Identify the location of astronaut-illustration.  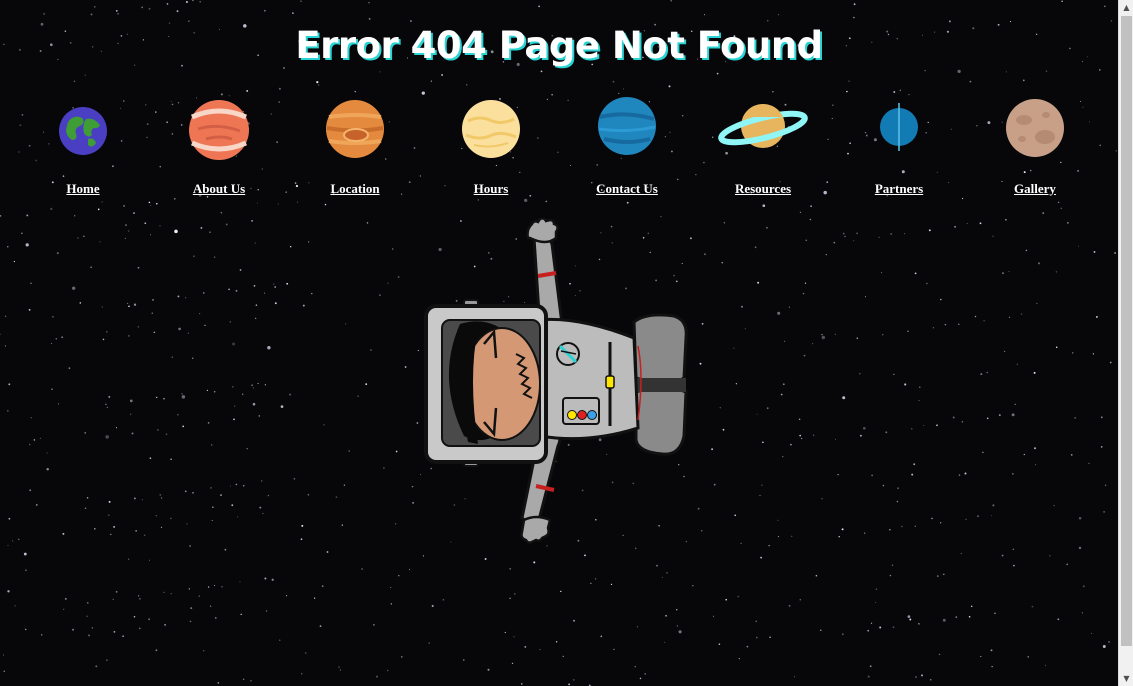
(556, 381).